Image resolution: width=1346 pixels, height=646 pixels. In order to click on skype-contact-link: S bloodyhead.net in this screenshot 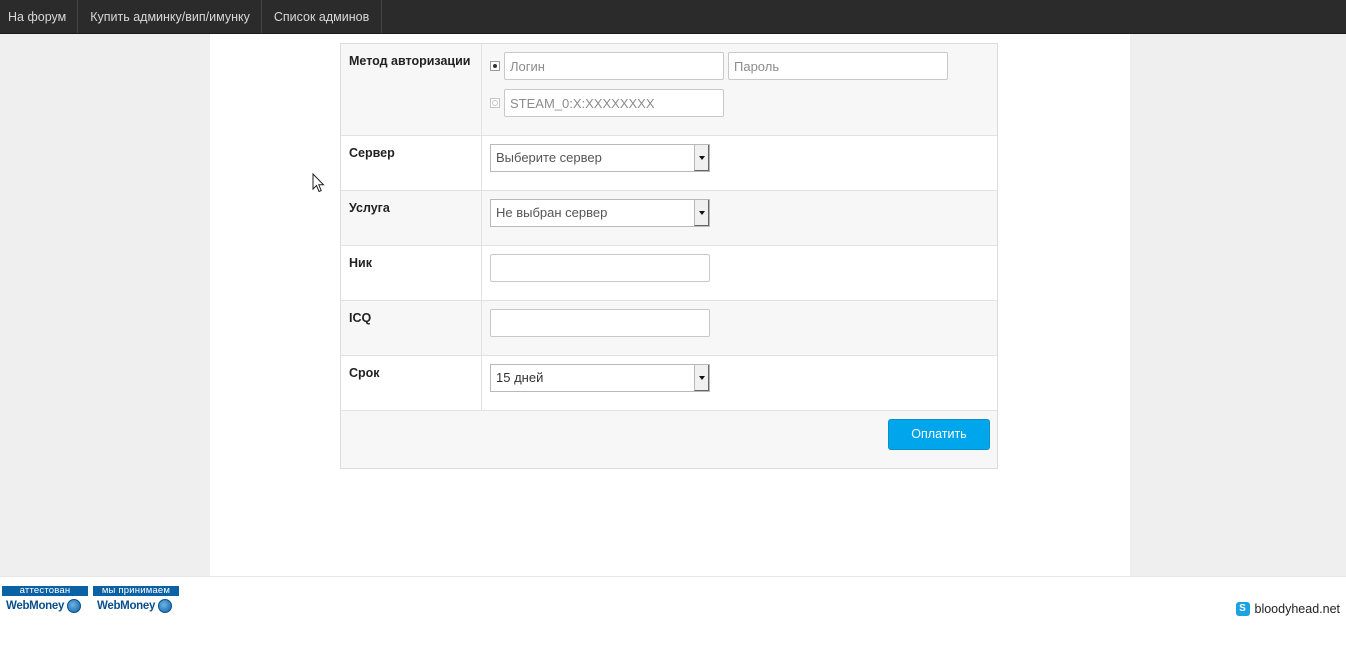, I will do `click(1288, 609)`.